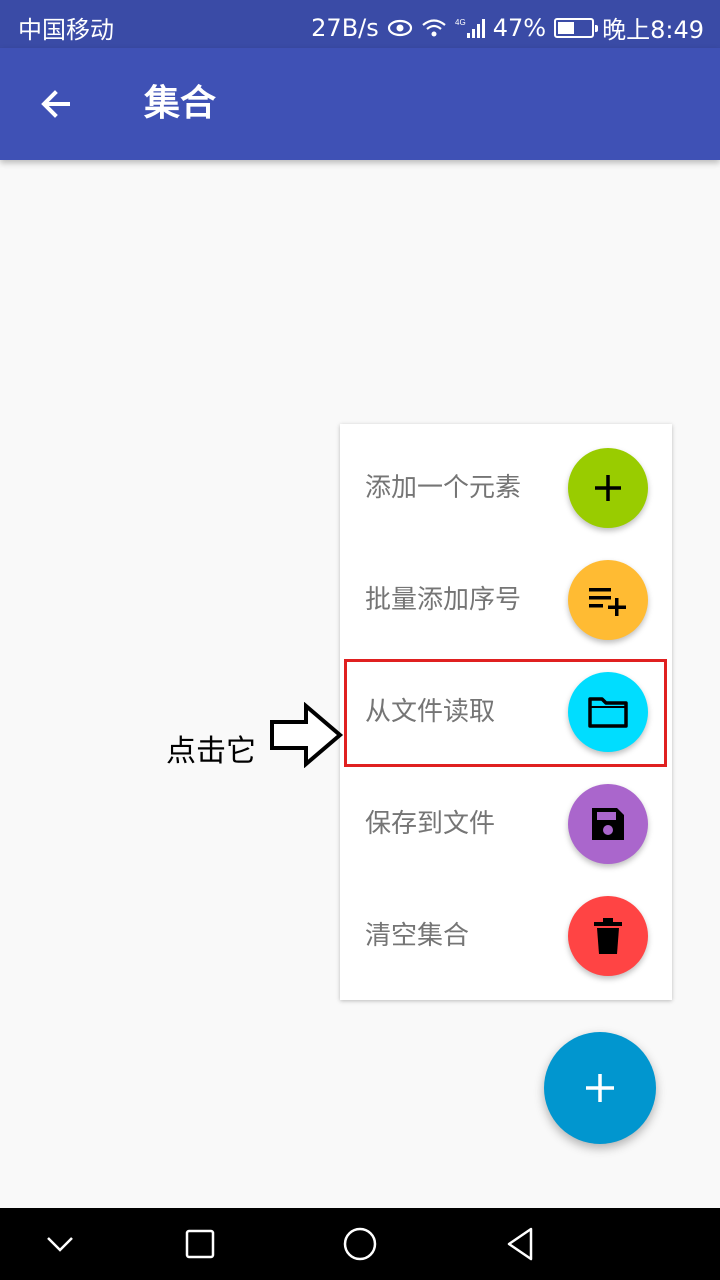 This screenshot has height=1280, width=720. I want to click on page-title: 集合, so click(180, 103).